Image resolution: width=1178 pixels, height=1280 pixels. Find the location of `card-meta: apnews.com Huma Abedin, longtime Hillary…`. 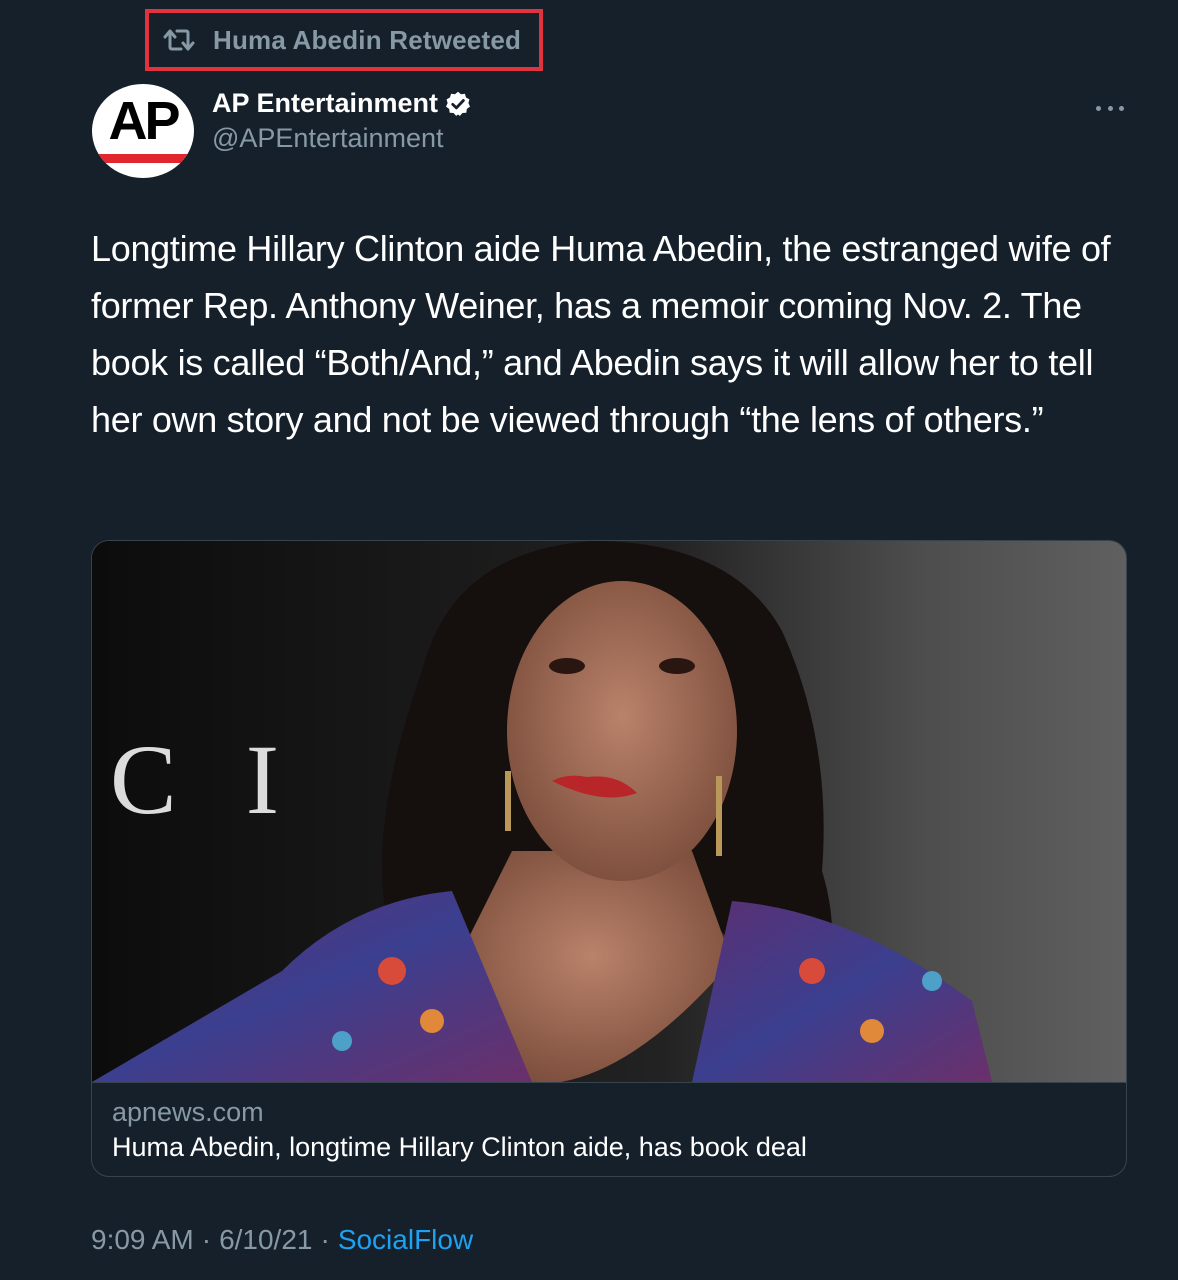

card-meta: apnews.com Huma Abedin, longtime Hillary… is located at coordinates (609, 1129).